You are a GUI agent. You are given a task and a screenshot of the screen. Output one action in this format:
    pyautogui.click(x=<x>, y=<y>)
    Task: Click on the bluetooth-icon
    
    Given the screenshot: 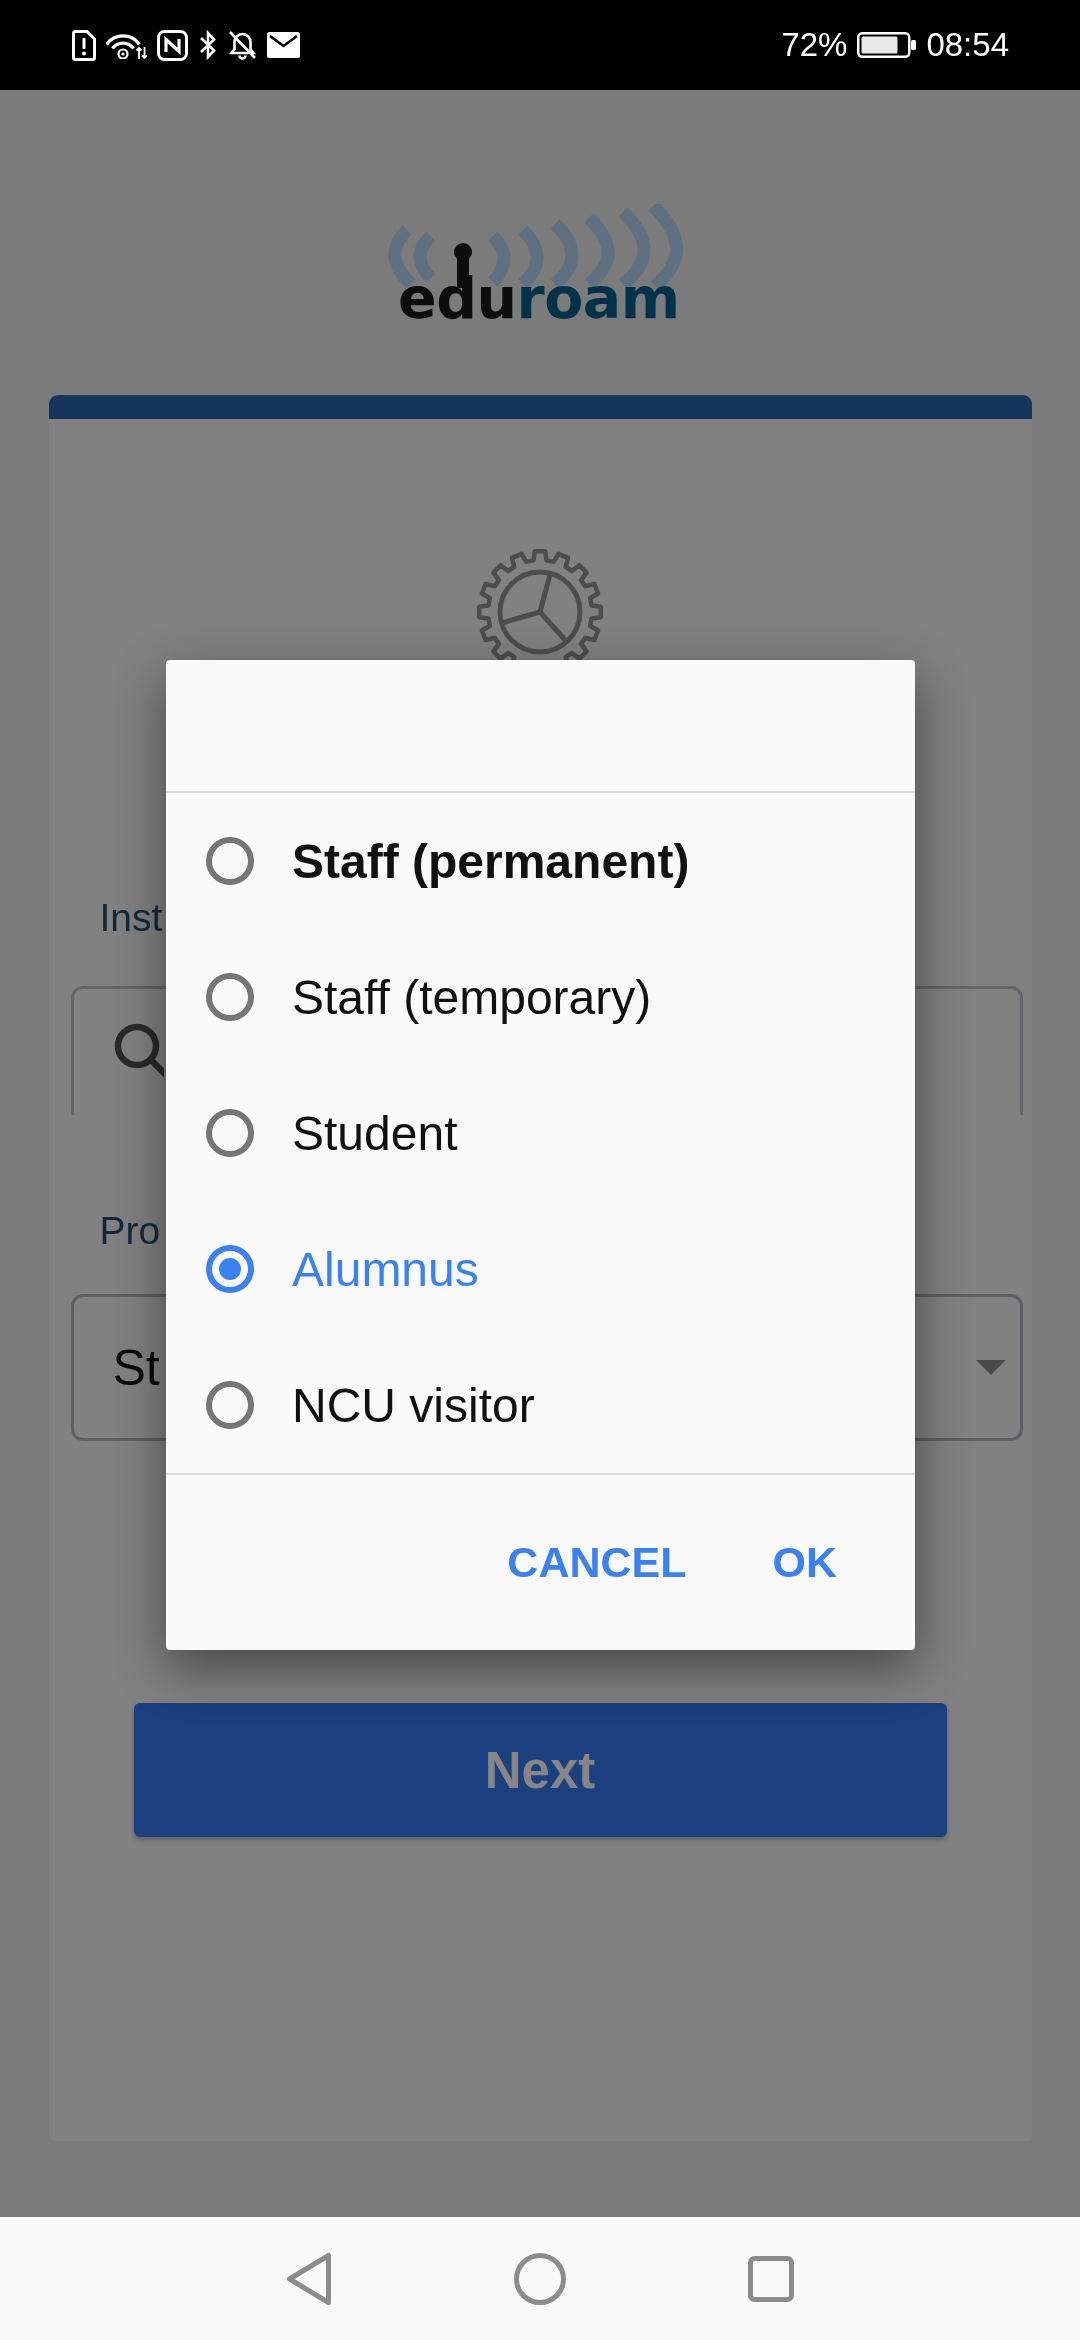 What is the action you would take?
    pyautogui.click(x=208, y=45)
    